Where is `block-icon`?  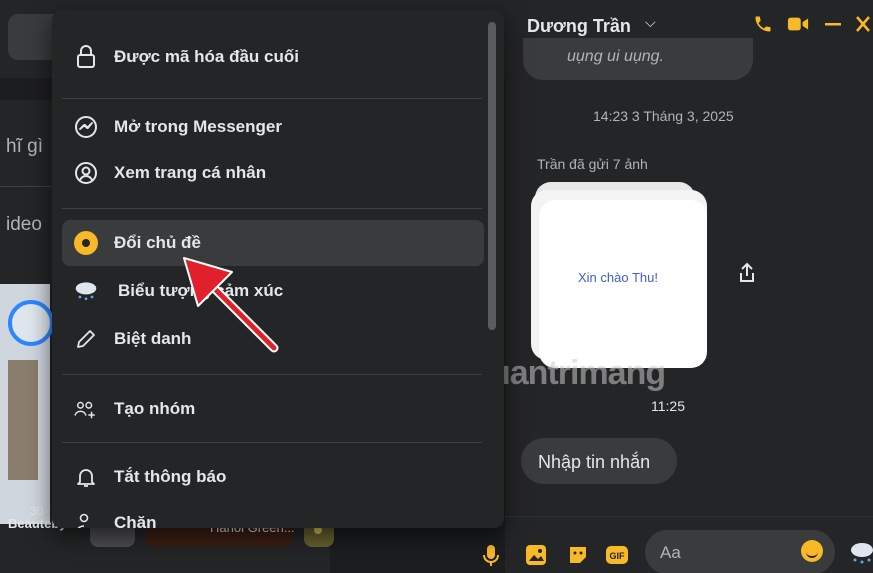
block-icon is located at coordinates (86, 519).